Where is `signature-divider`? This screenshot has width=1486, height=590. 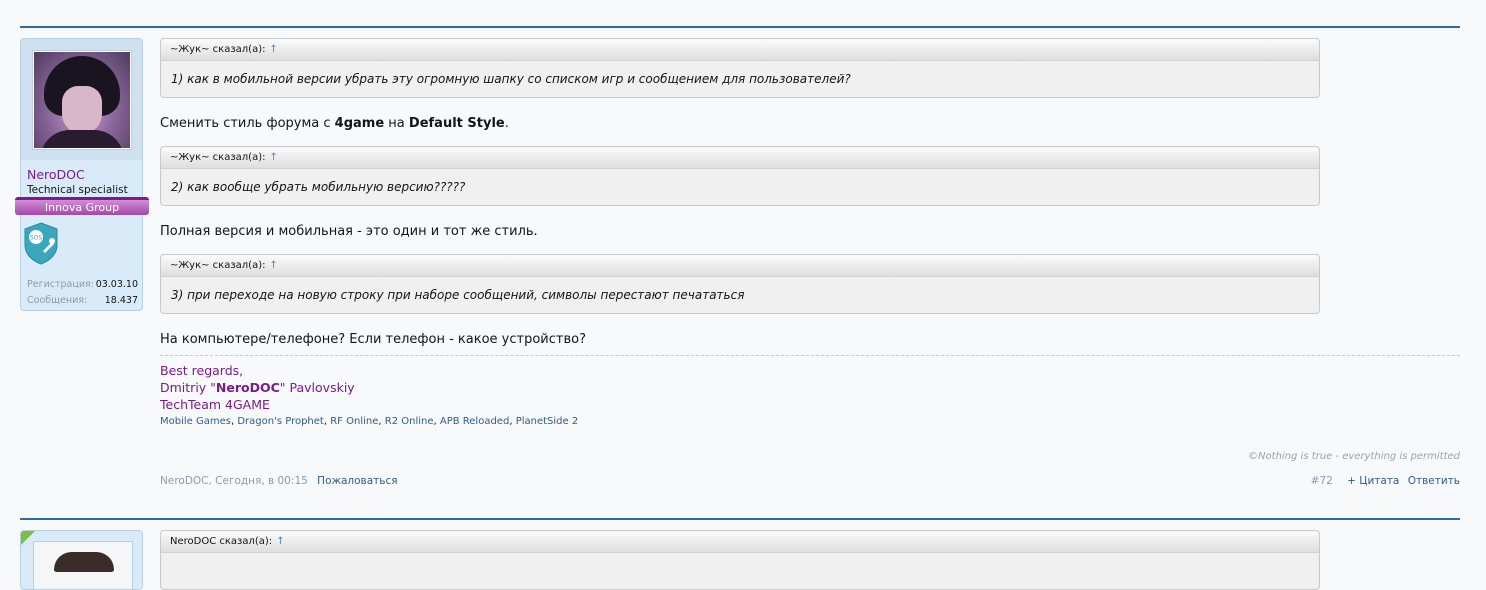
signature-divider is located at coordinates (810, 355).